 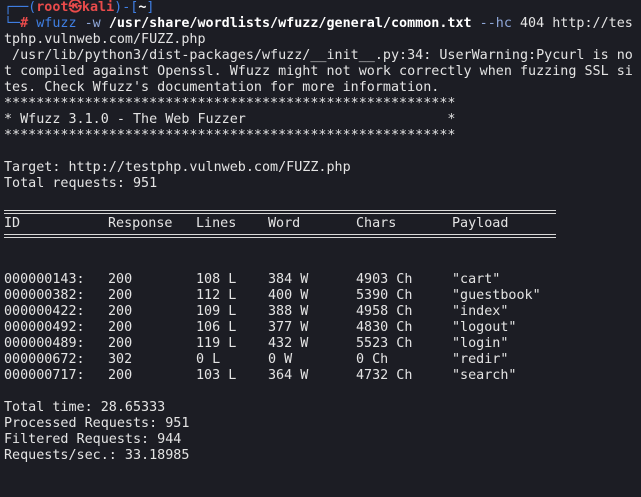 I want to click on row-id: 000000717:, so click(x=44, y=375).